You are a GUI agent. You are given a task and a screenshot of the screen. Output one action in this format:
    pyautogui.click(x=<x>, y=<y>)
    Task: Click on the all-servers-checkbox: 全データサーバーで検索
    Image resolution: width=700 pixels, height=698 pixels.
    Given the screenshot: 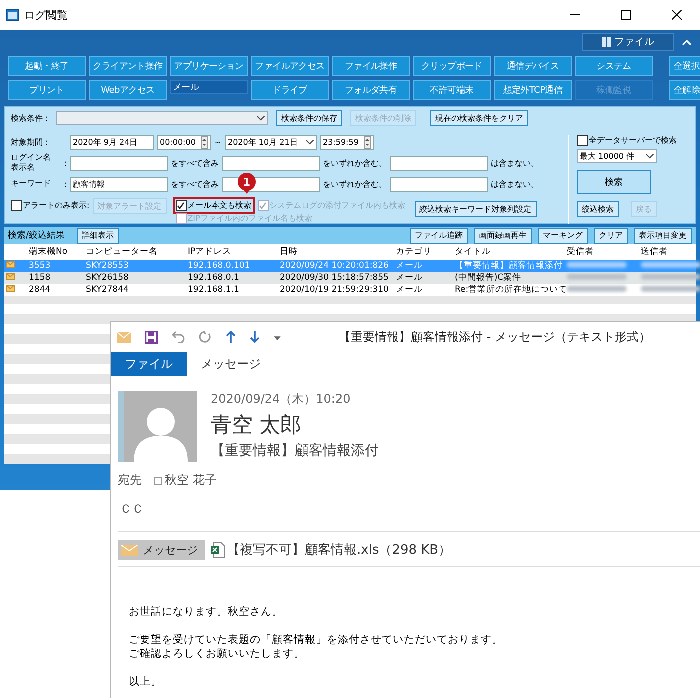 What is the action you would take?
    pyautogui.click(x=633, y=140)
    